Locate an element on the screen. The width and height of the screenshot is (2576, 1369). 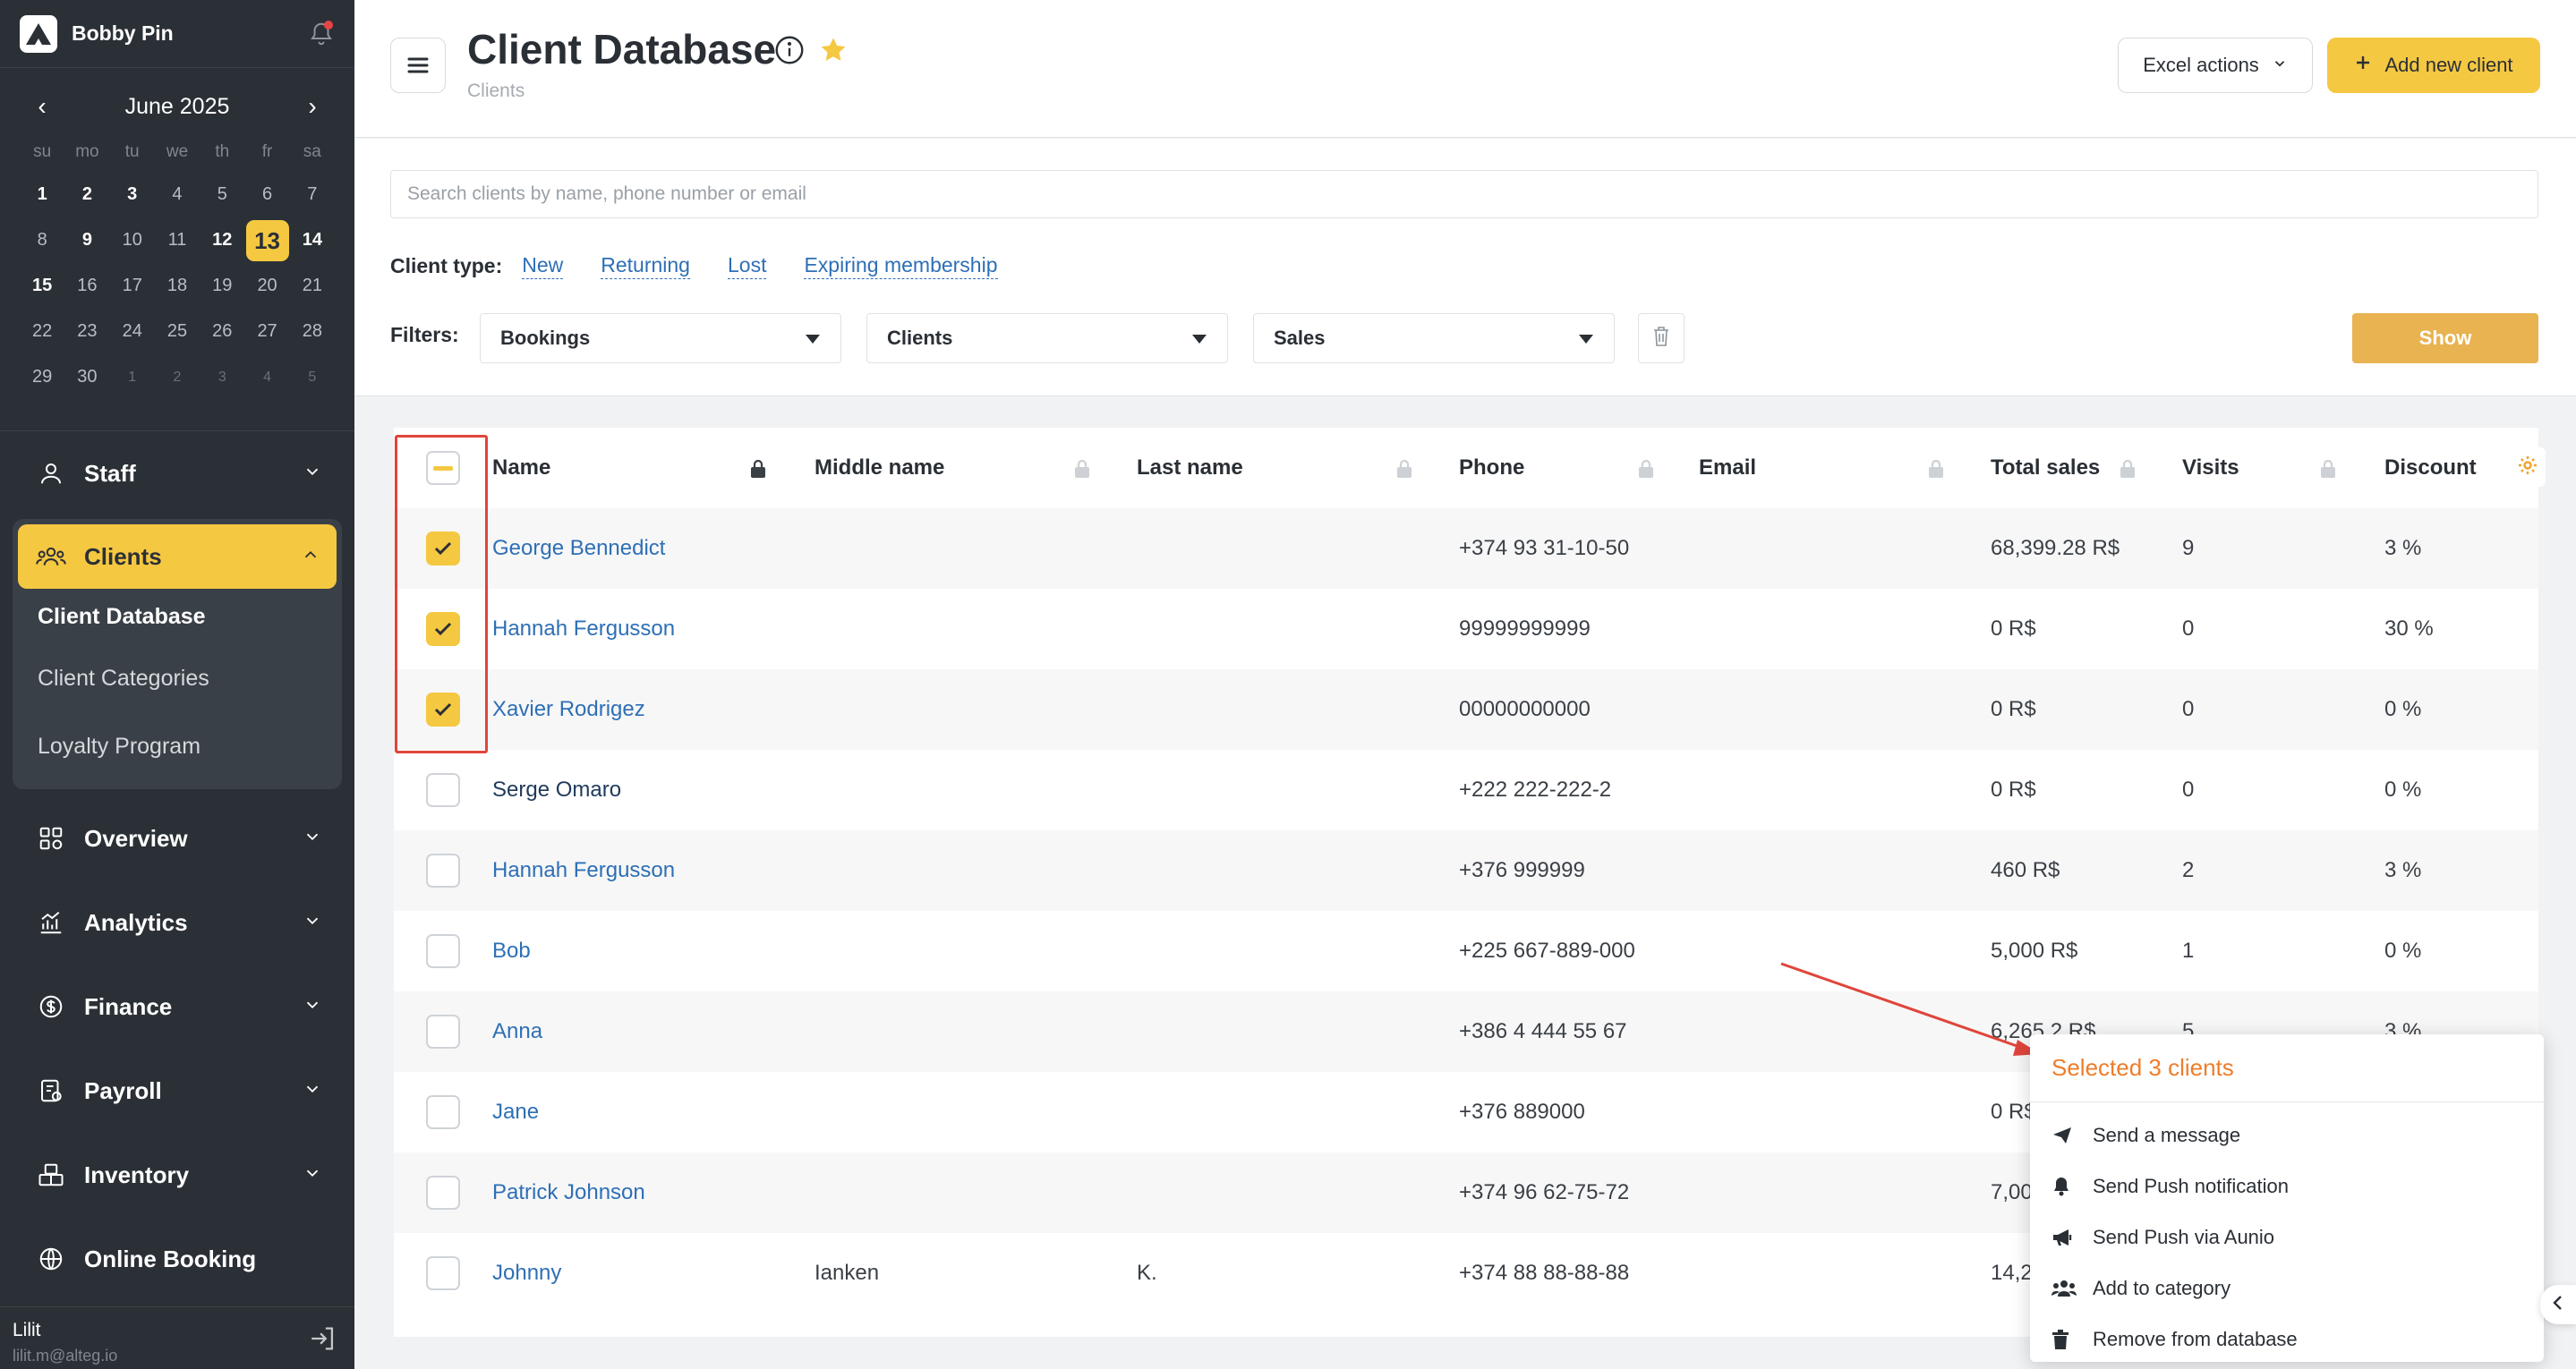
client-type-expiring-membership: Expiring membership is located at coordinates (901, 266).